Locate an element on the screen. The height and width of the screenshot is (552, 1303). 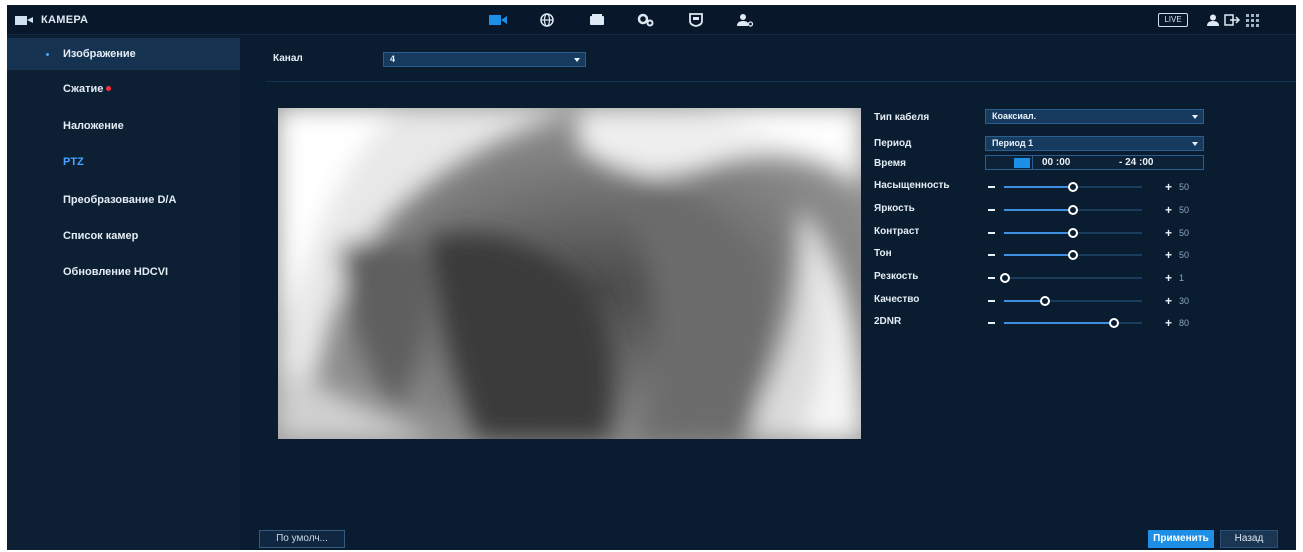
grid-menu-icon is located at coordinates (1252, 20).